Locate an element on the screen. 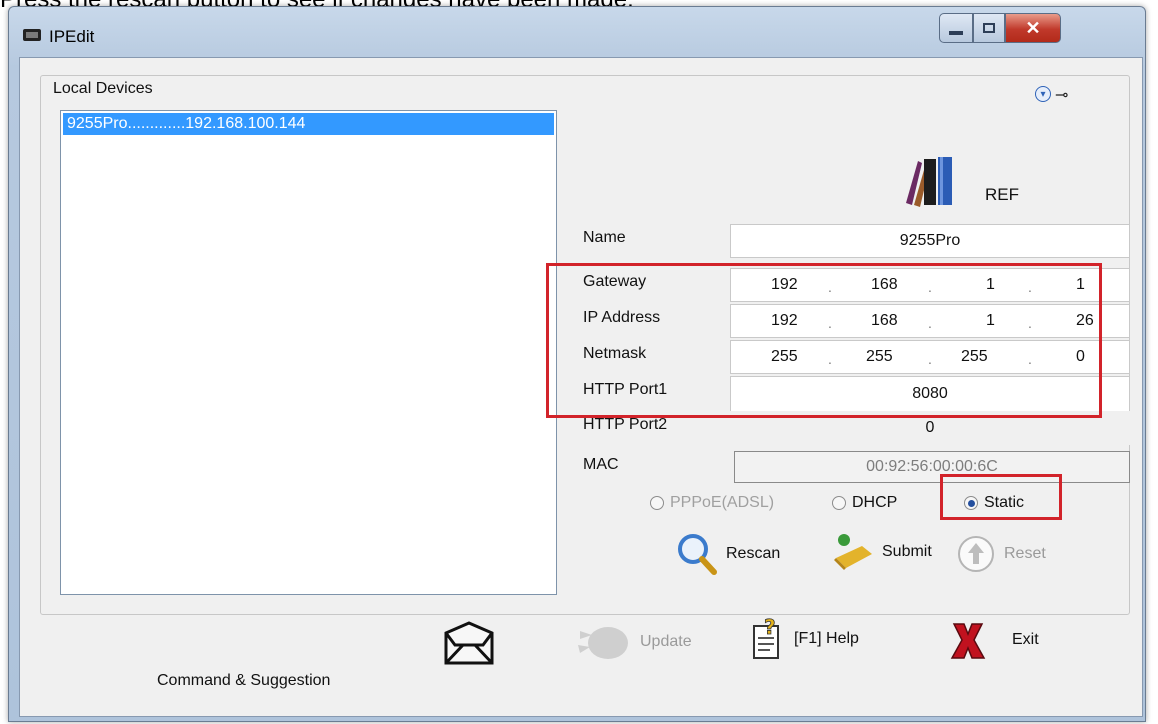 The image size is (1158, 724). rescan-button: Rescan is located at coordinates (728, 554).